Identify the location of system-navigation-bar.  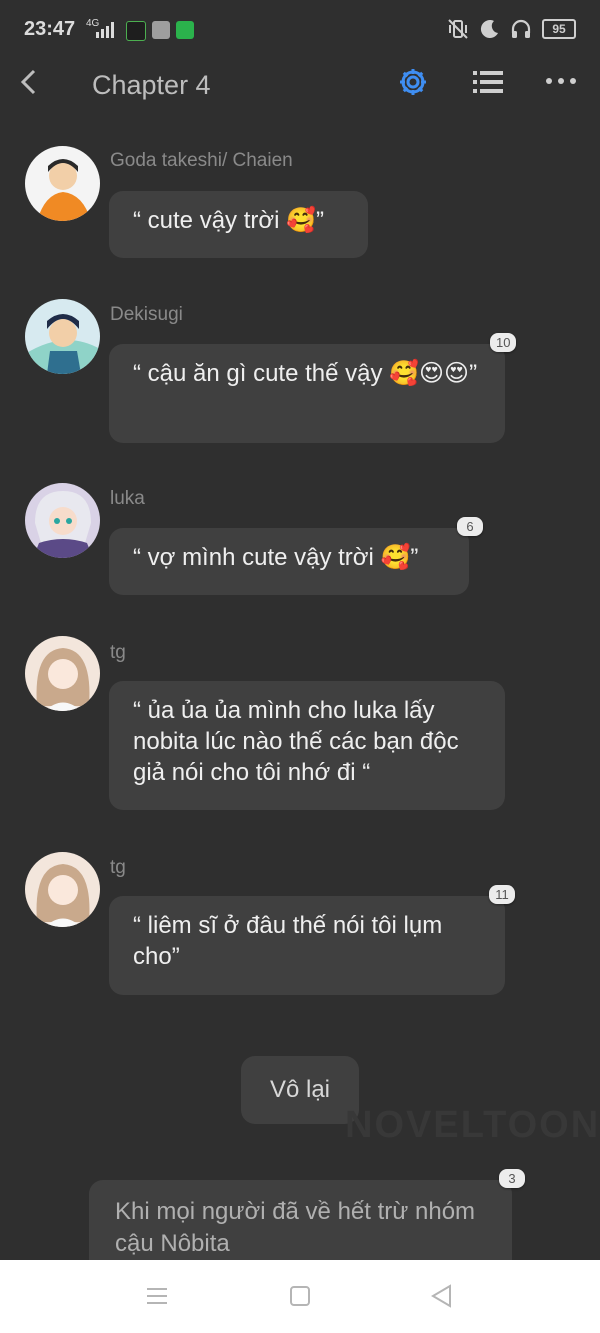
(300, 1296).